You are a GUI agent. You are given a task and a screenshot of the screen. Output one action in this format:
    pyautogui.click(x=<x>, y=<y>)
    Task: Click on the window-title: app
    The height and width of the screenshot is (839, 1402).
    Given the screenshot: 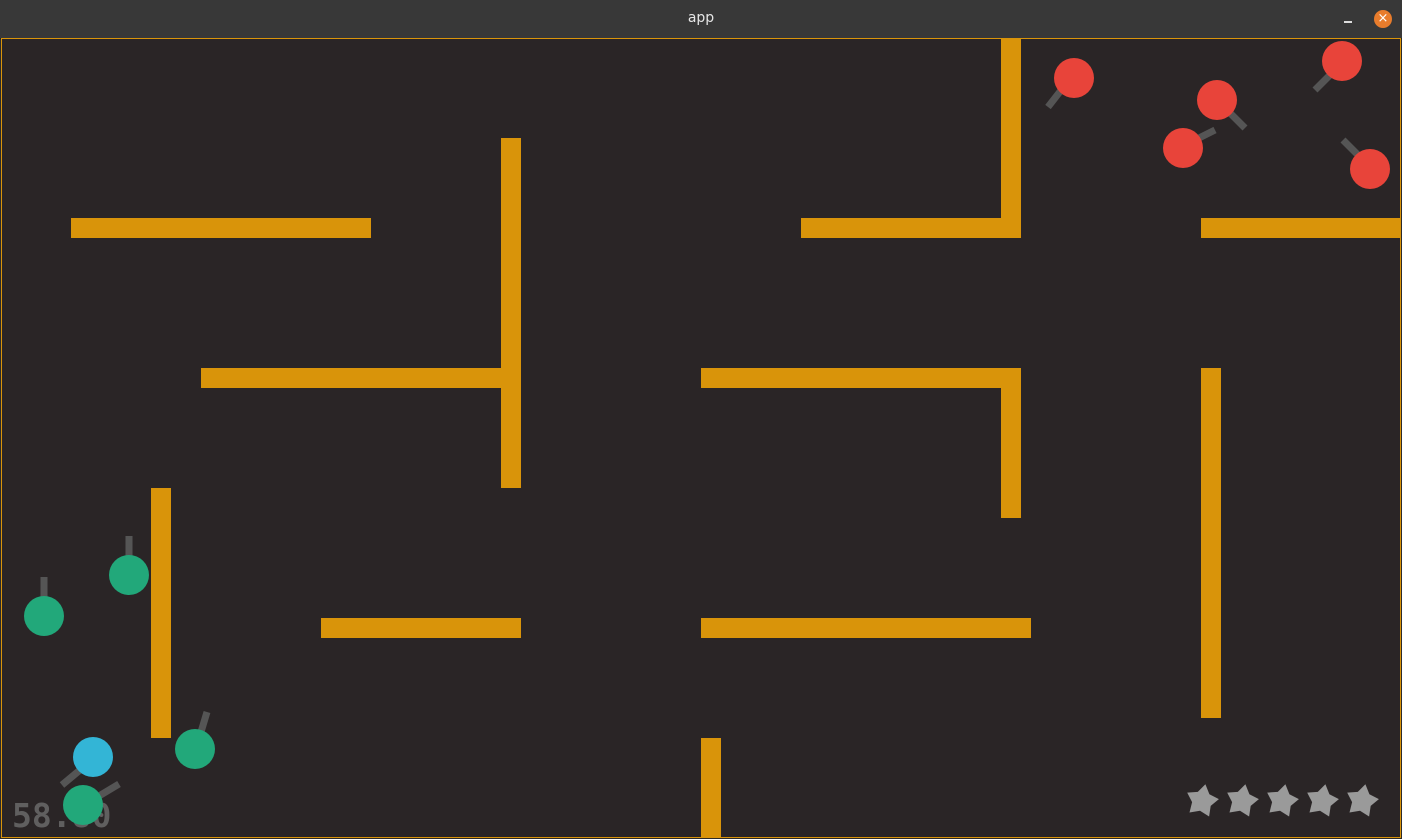 What is the action you would take?
    pyautogui.click(x=701, y=18)
    